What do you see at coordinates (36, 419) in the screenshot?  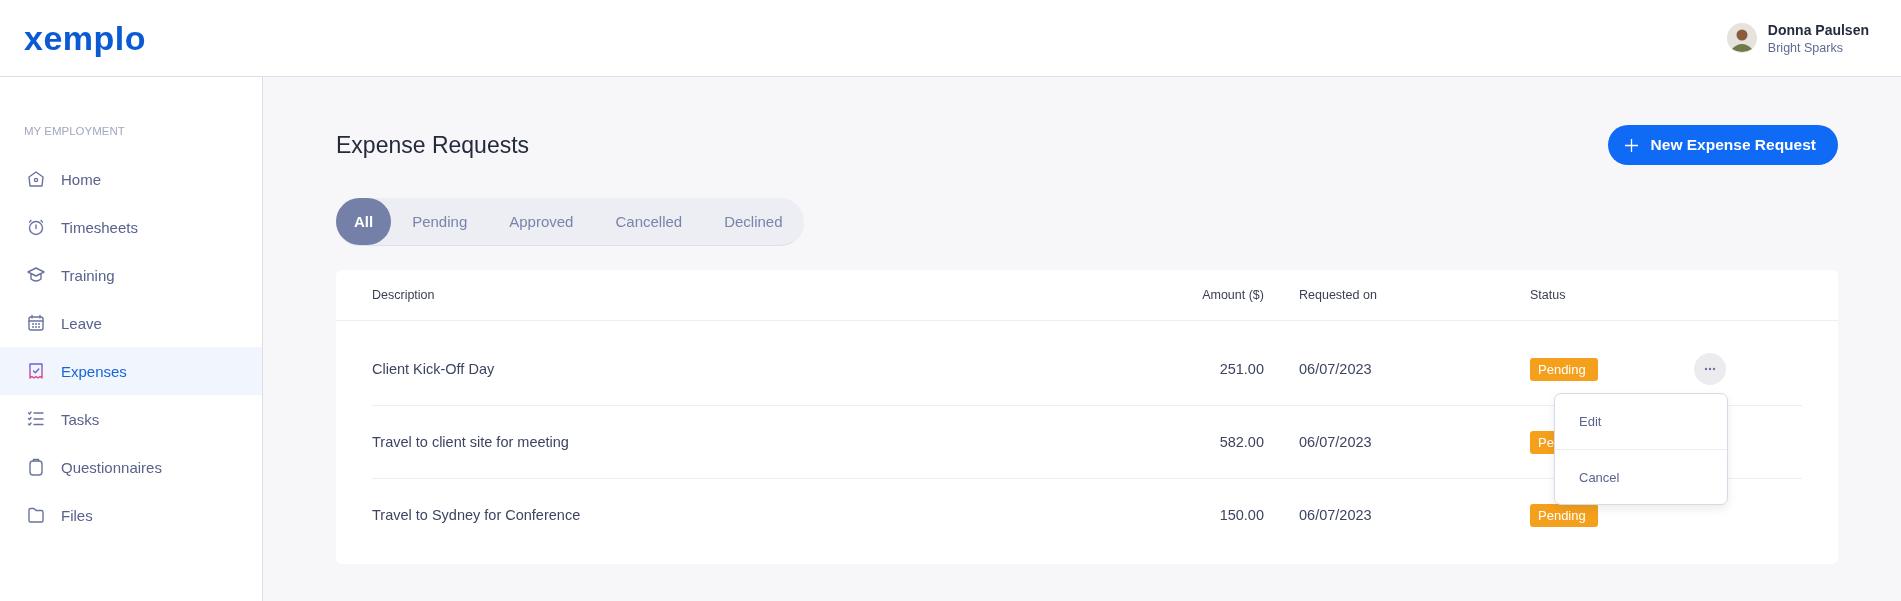 I see `checklist-icon` at bounding box center [36, 419].